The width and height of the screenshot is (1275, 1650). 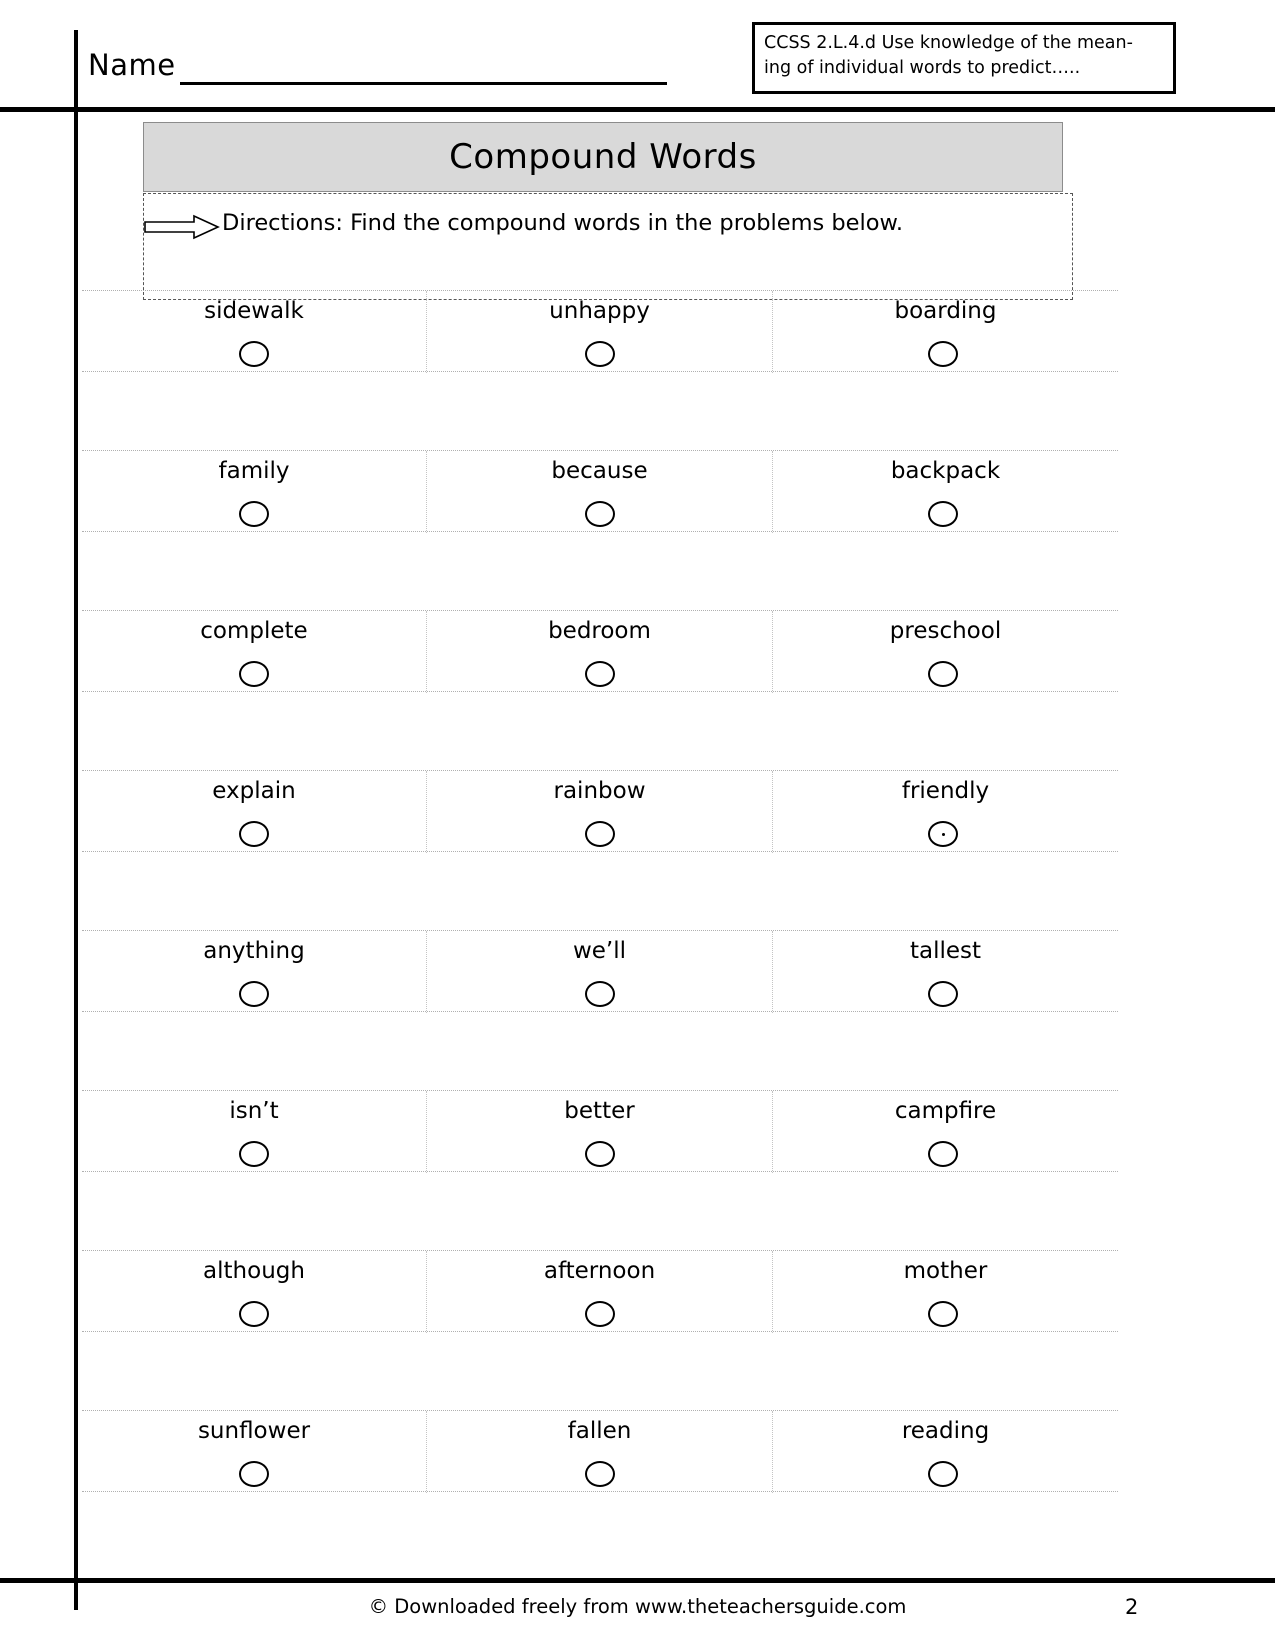 I want to click on problem-row: explain rainbow friendly, so click(x=600, y=850).